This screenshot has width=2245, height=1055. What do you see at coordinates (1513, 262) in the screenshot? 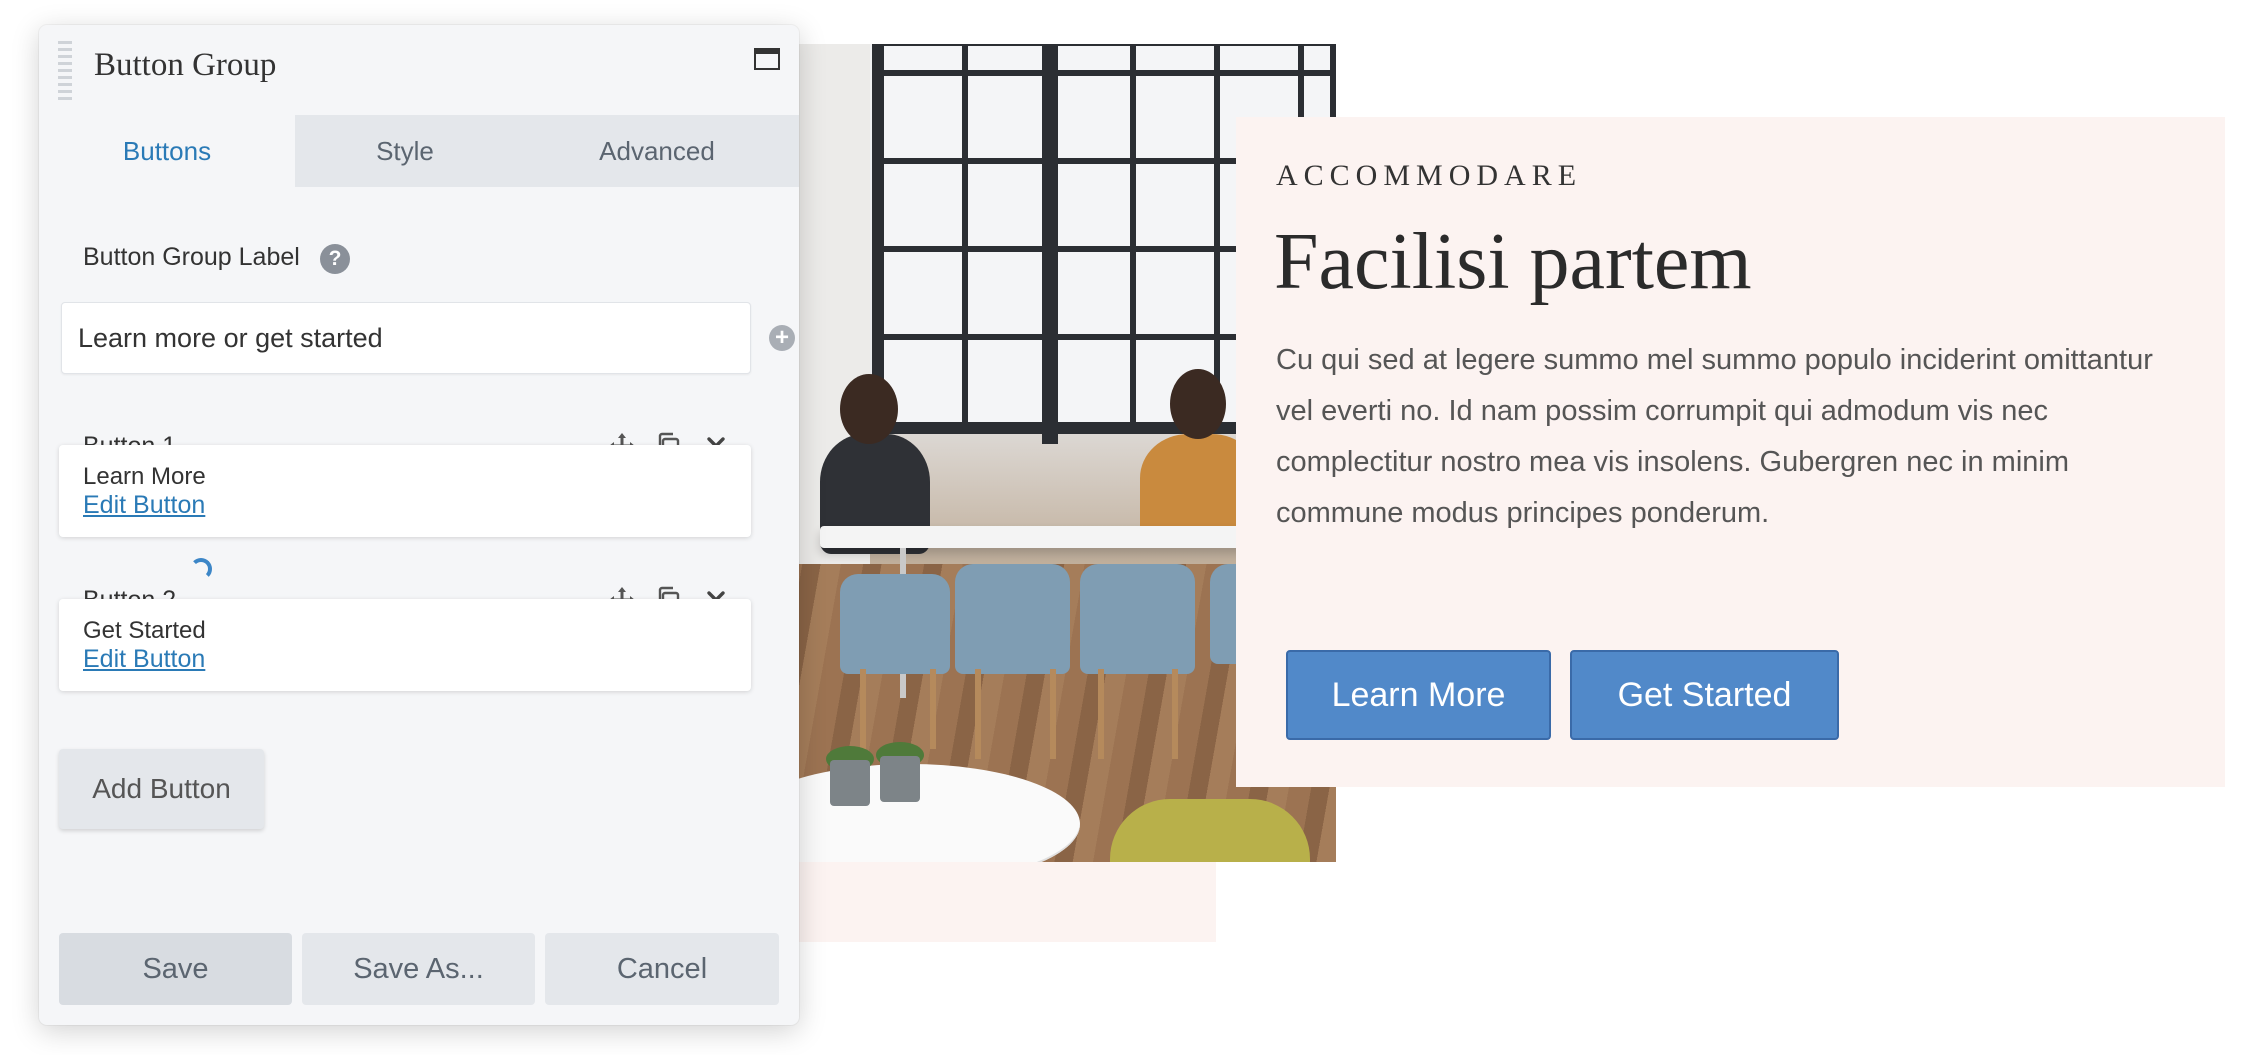
I see `headline: Facilisi partem` at bounding box center [1513, 262].